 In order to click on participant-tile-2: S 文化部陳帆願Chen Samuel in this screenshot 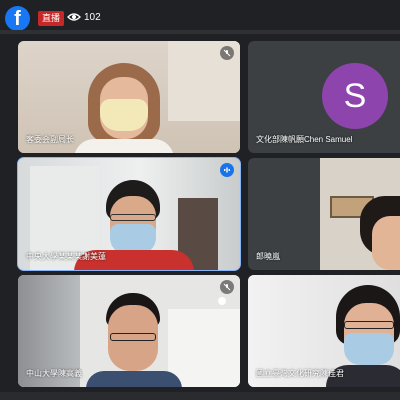, I will do `click(324, 97)`.